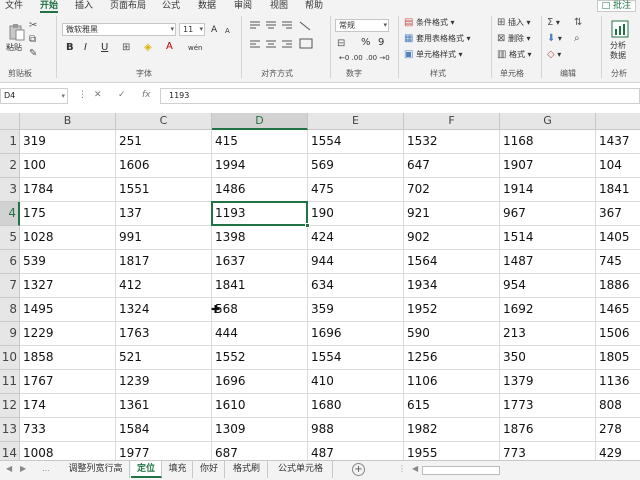  I want to click on grid-cell: 1008, so click(68, 451).